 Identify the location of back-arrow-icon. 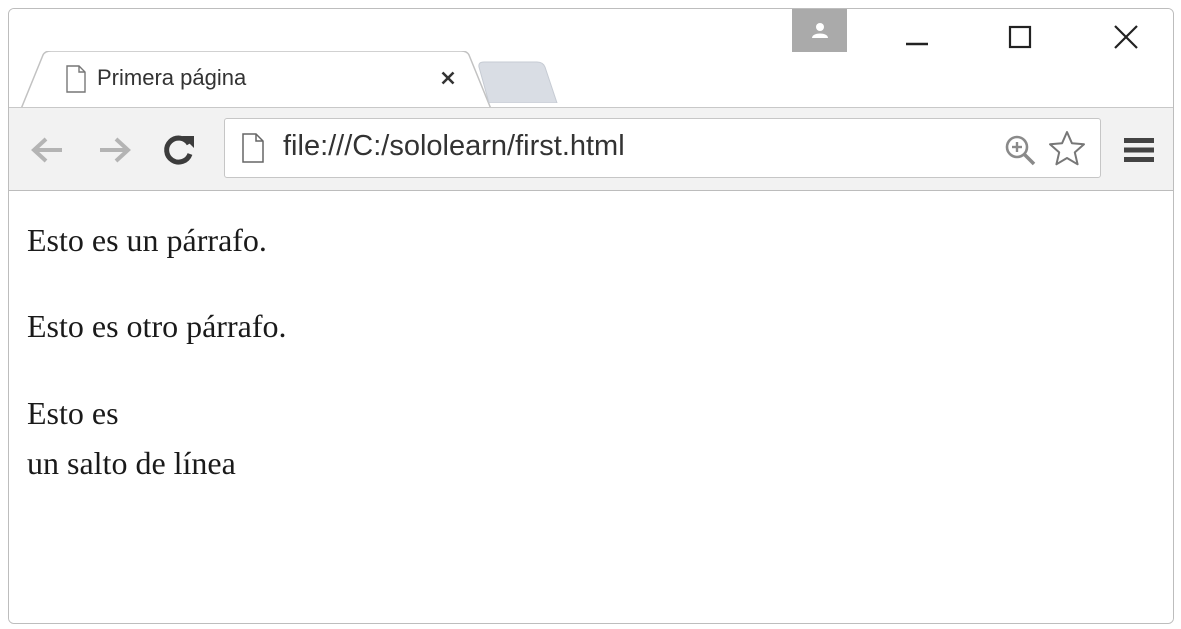
(46, 150).